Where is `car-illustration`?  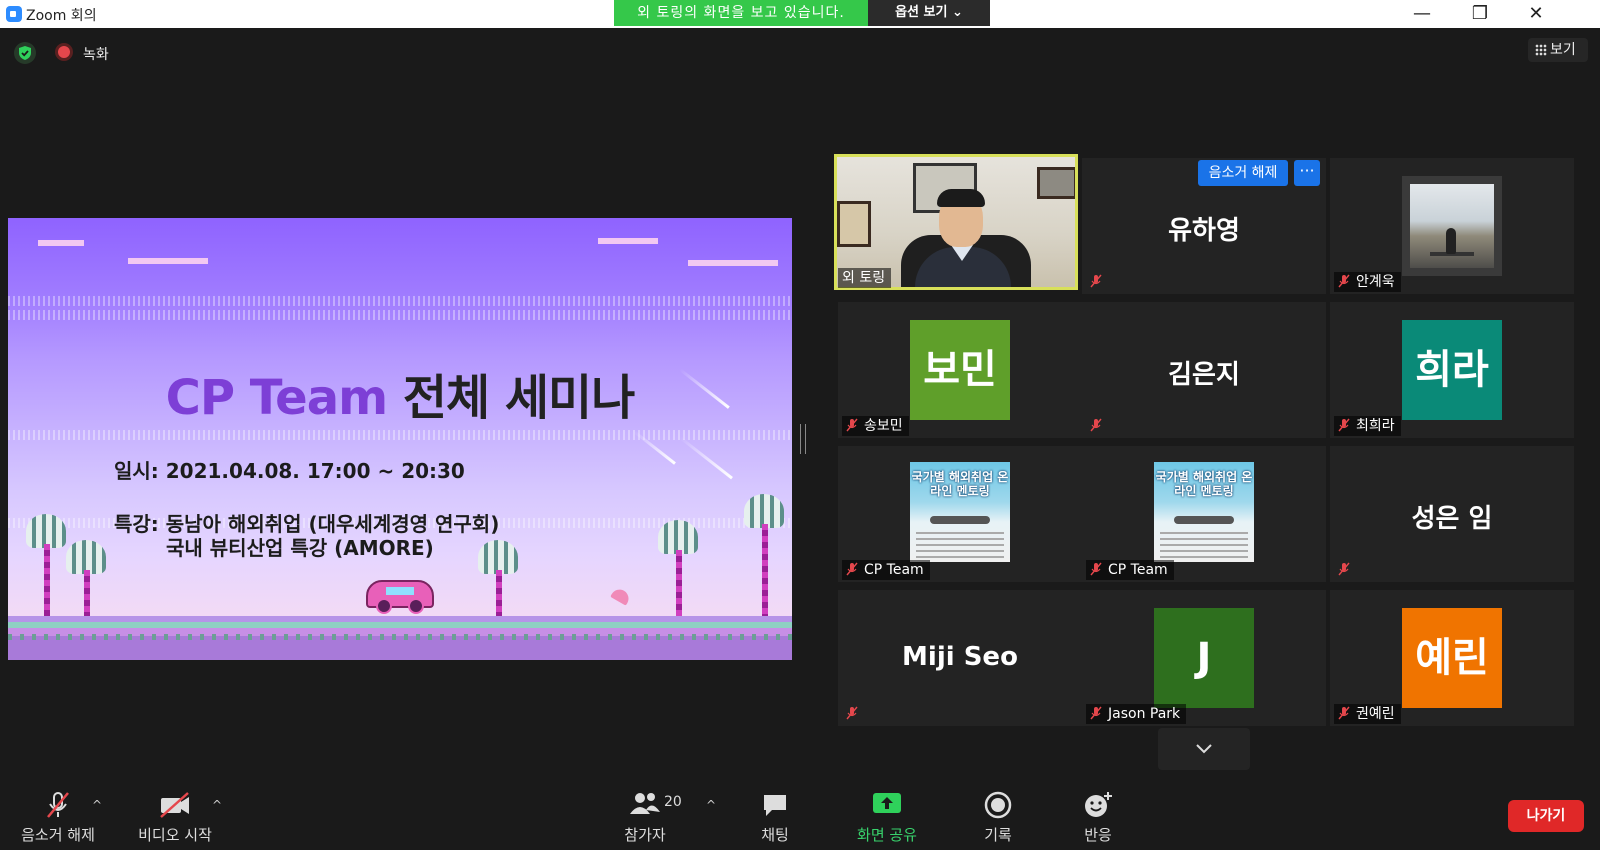
car-illustration is located at coordinates (400, 597).